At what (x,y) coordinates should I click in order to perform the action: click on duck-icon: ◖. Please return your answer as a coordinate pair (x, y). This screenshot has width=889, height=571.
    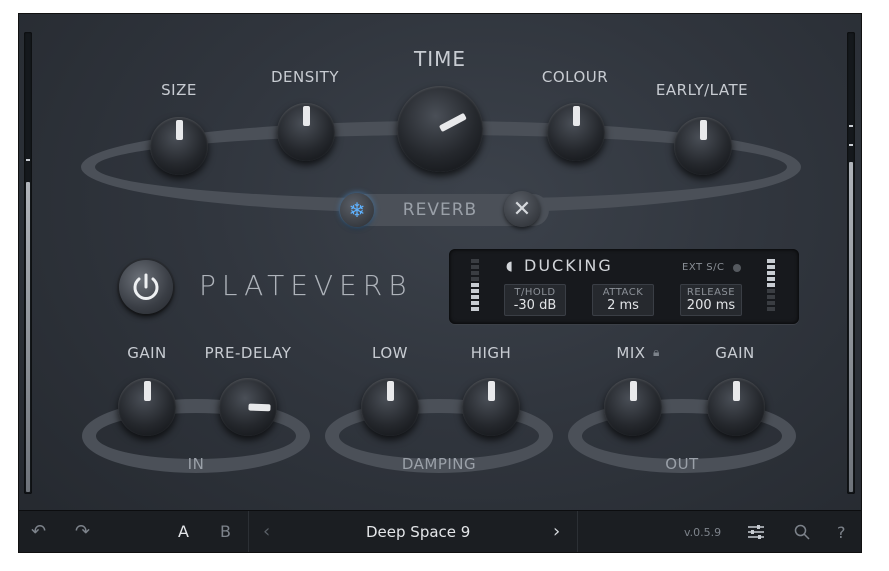
    Looking at the image, I should click on (509, 266).